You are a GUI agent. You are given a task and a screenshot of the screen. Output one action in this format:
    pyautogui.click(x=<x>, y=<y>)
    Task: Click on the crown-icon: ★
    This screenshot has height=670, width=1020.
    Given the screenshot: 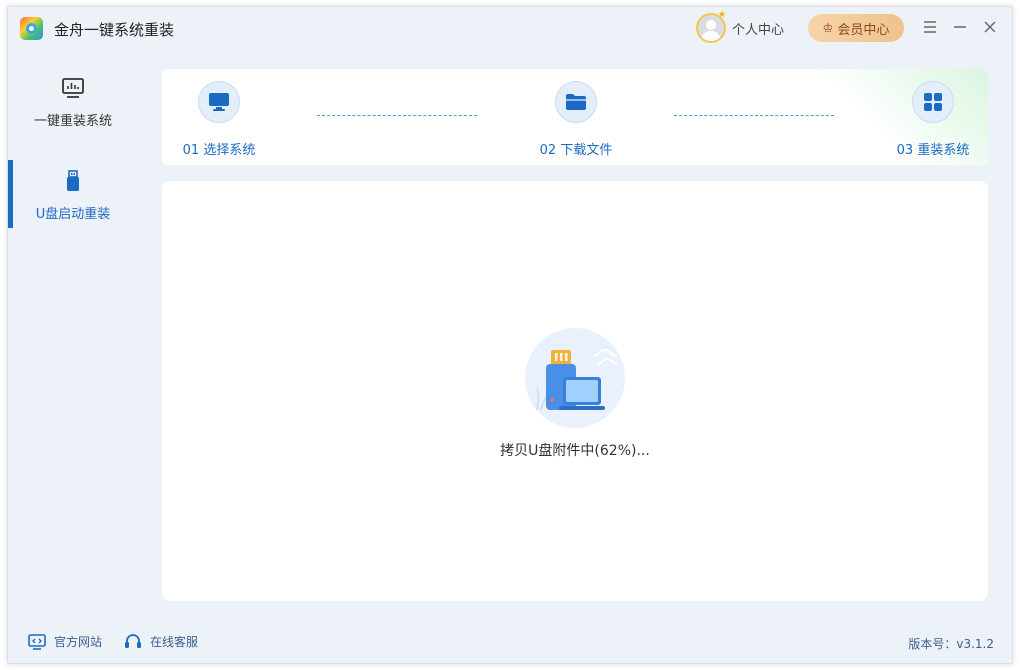 What is the action you would take?
    pyautogui.click(x=722, y=15)
    